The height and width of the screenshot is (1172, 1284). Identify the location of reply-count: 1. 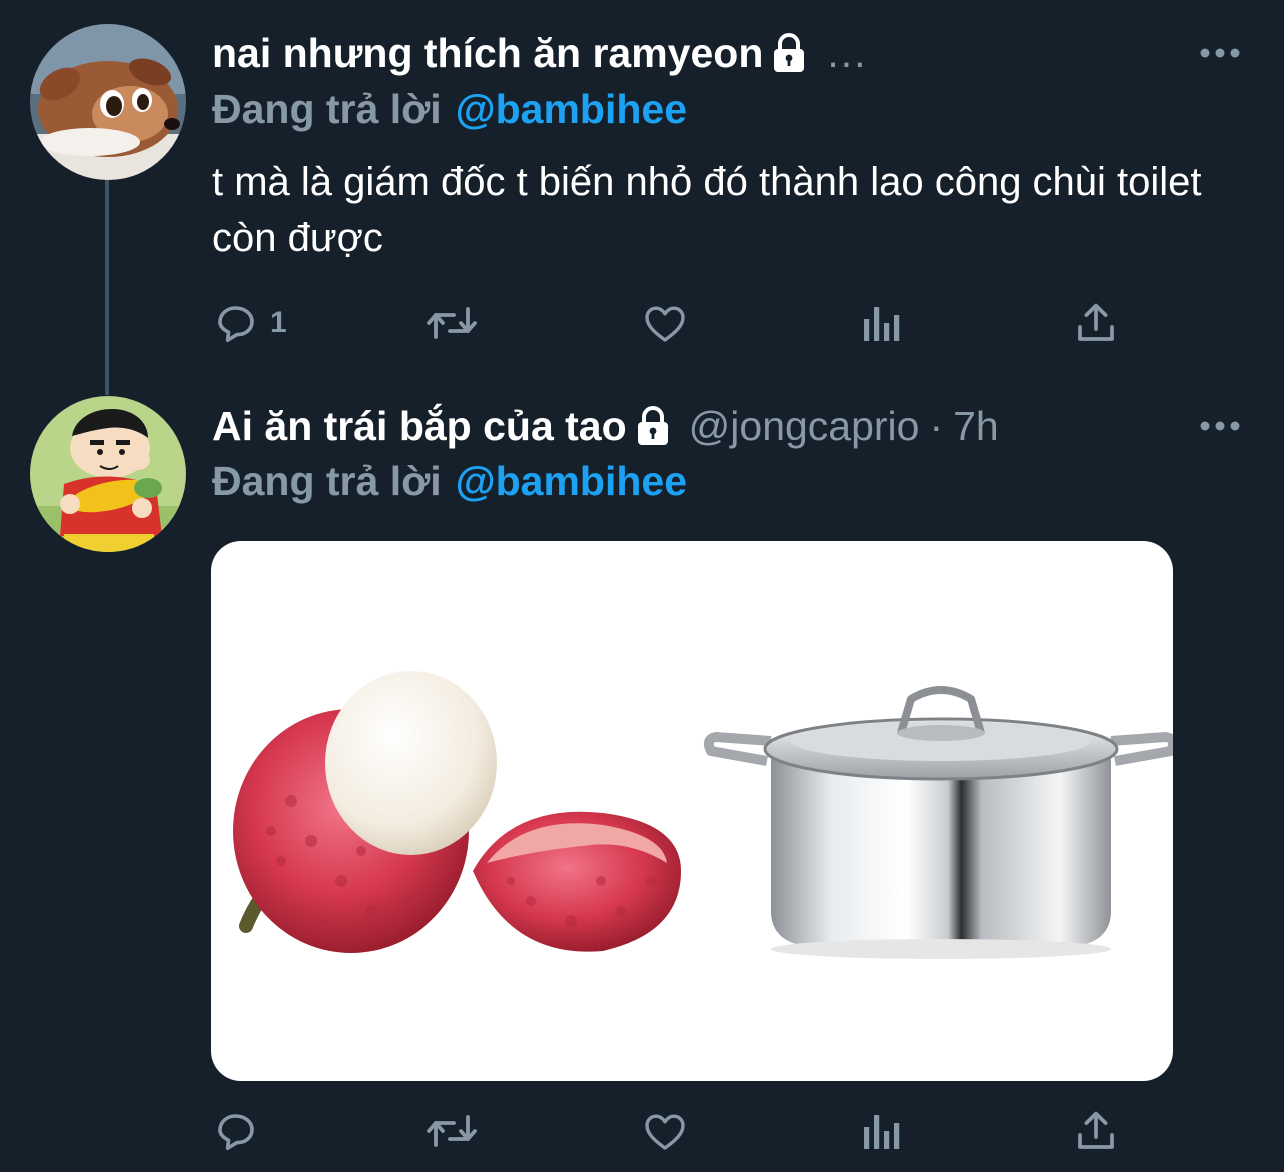
(278, 322).